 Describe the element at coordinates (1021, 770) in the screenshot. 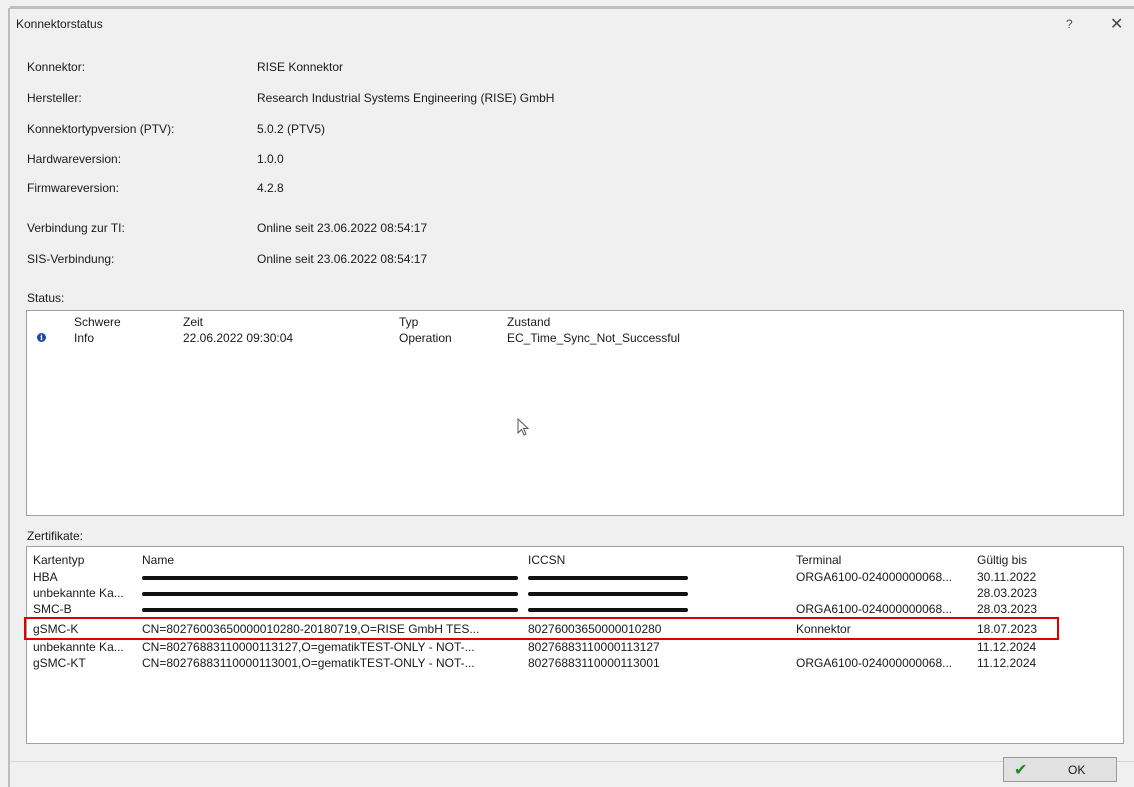

I see `checkmark-icon: ✔` at that location.